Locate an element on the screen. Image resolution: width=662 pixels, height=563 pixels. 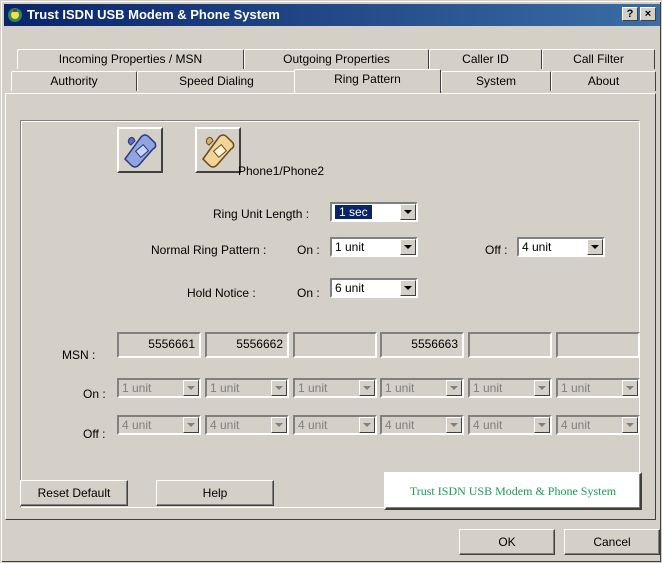
normal-ring-on-select: 1 unit is located at coordinates (374, 247).